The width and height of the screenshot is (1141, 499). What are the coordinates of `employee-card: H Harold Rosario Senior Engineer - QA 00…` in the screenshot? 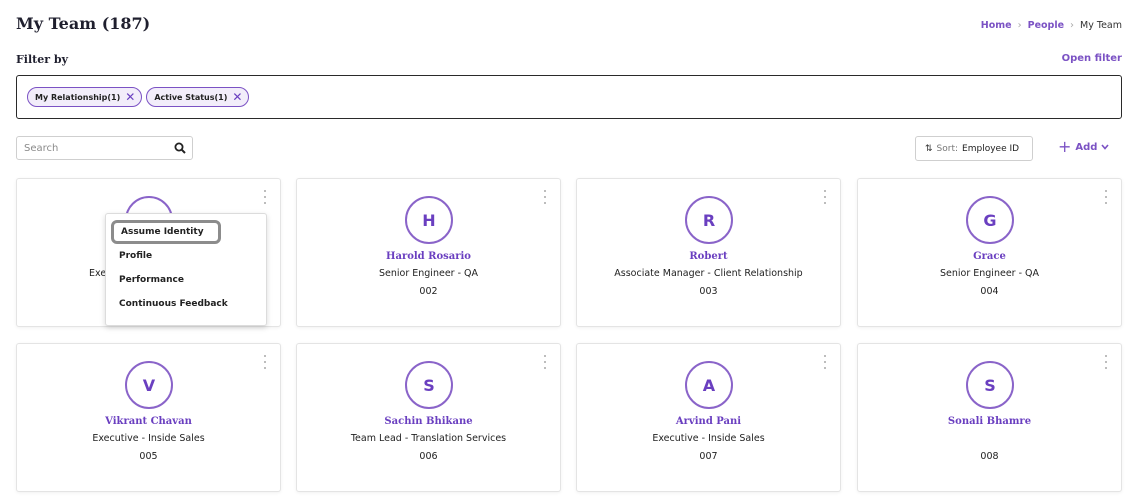 It's located at (428, 252).